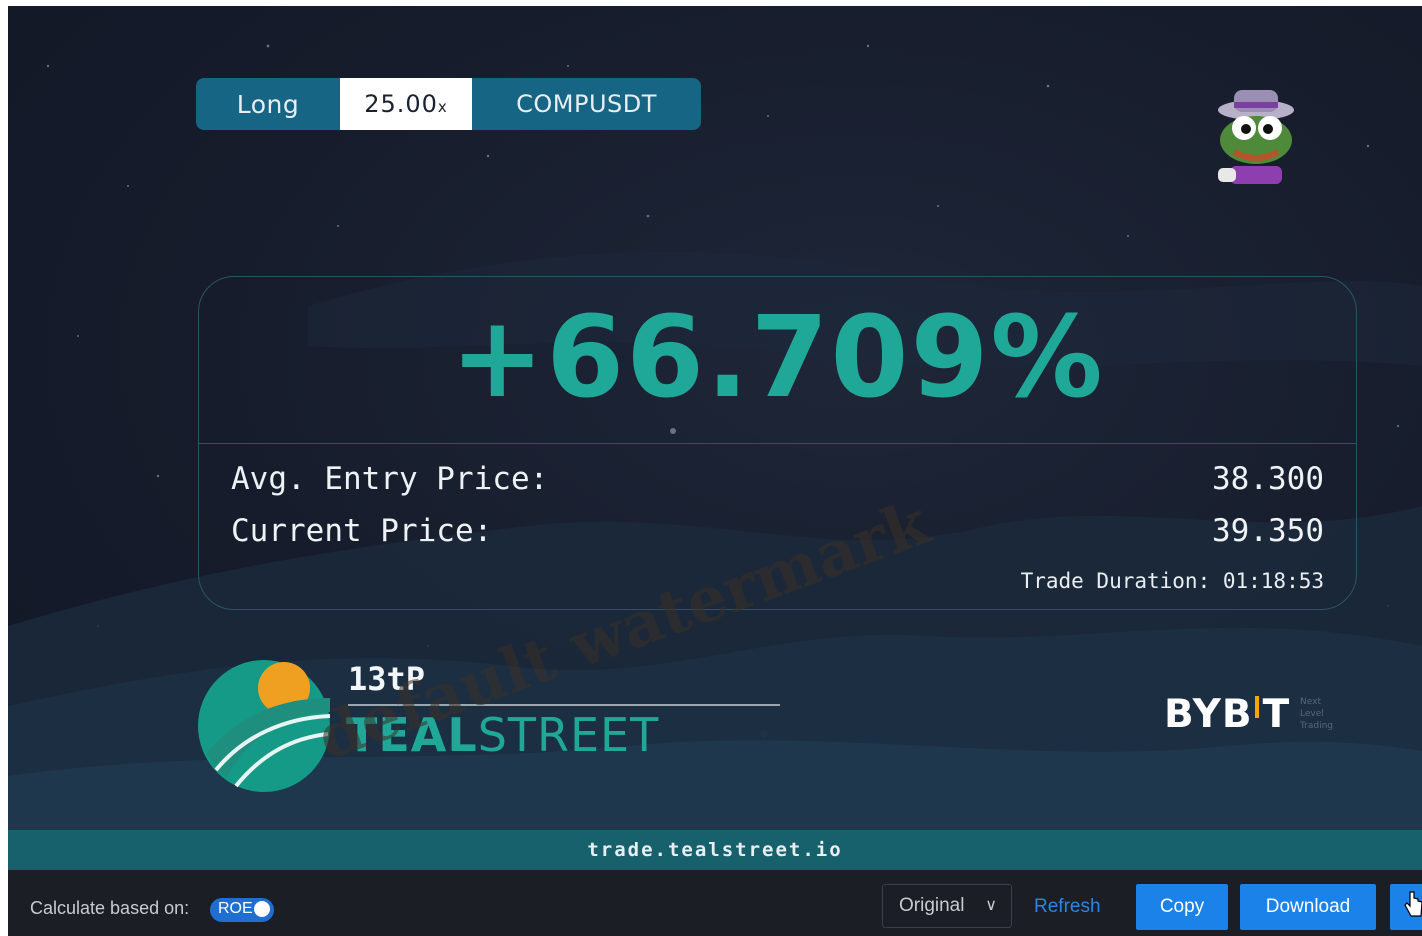  I want to click on entry-price-label: Avg. Entry Price:, so click(390, 479).